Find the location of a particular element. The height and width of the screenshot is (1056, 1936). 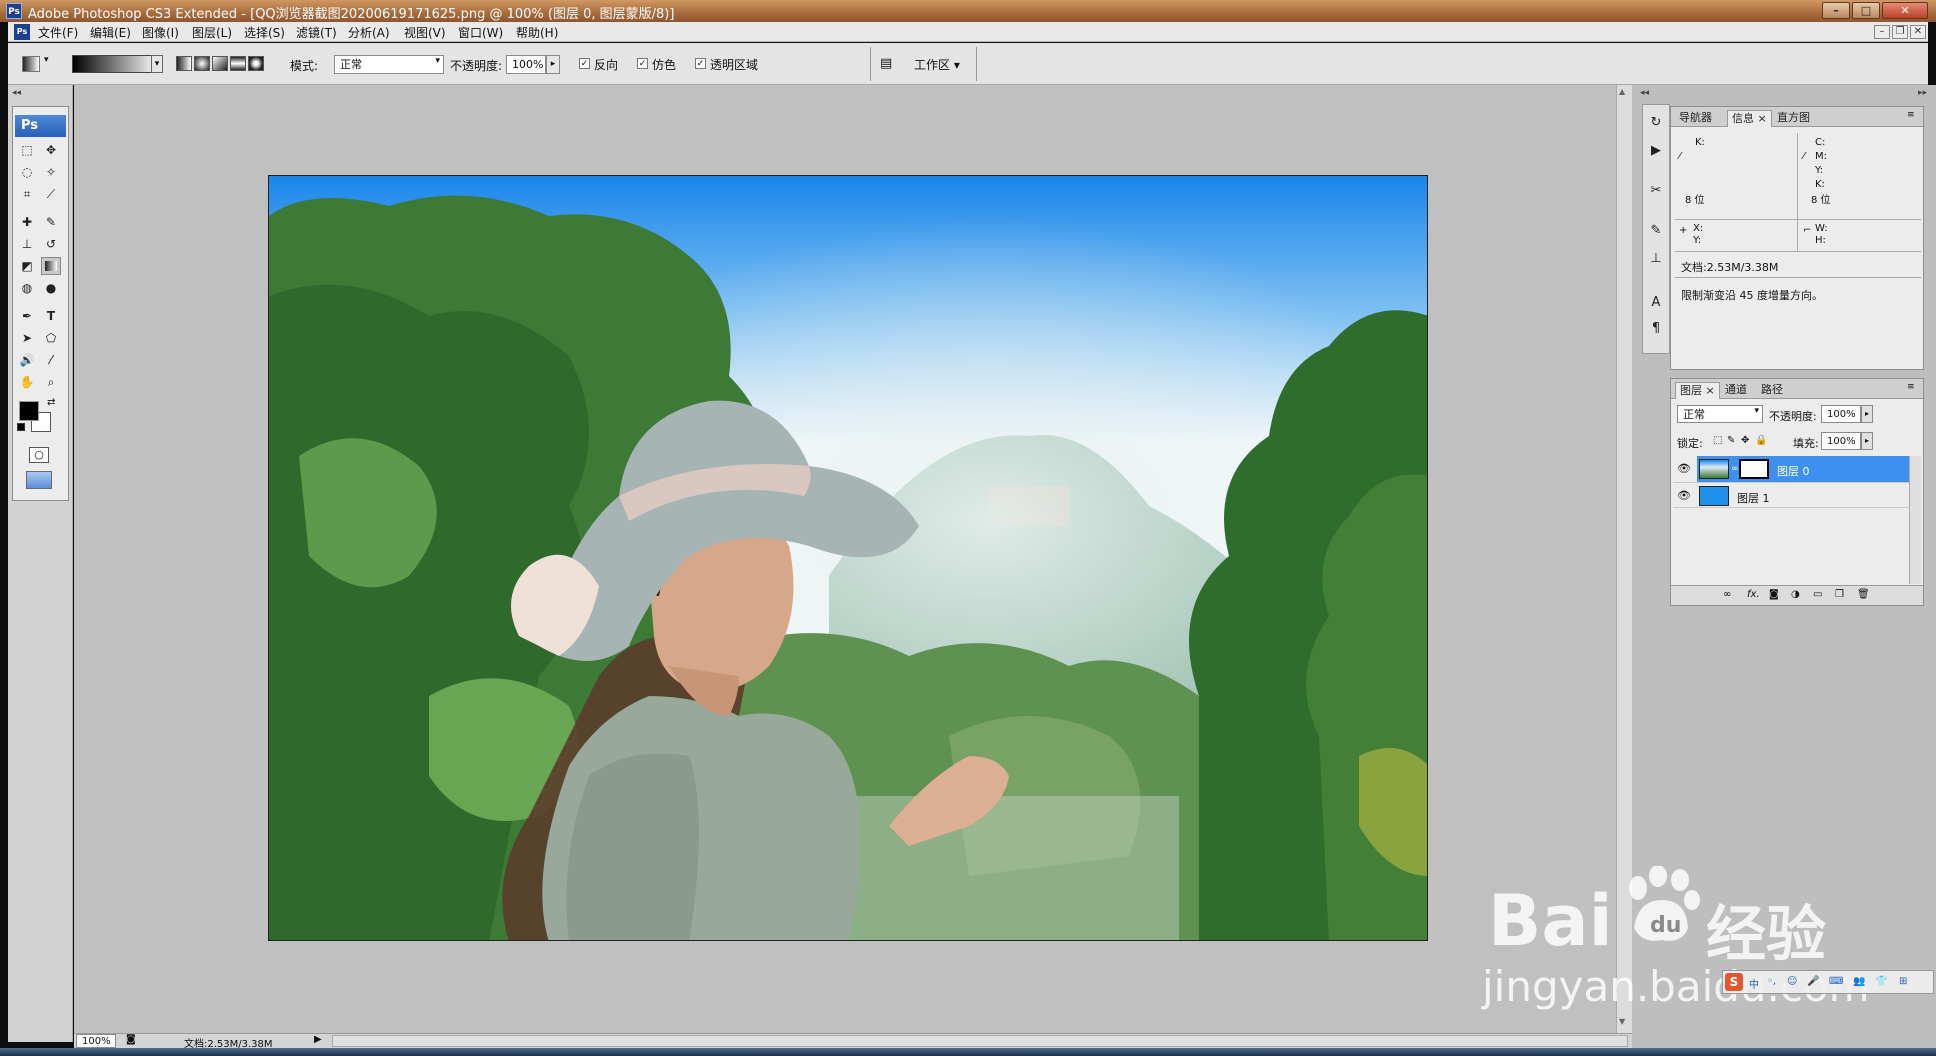

zoom-tool-icon: ⌕ is located at coordinates (51, 382).